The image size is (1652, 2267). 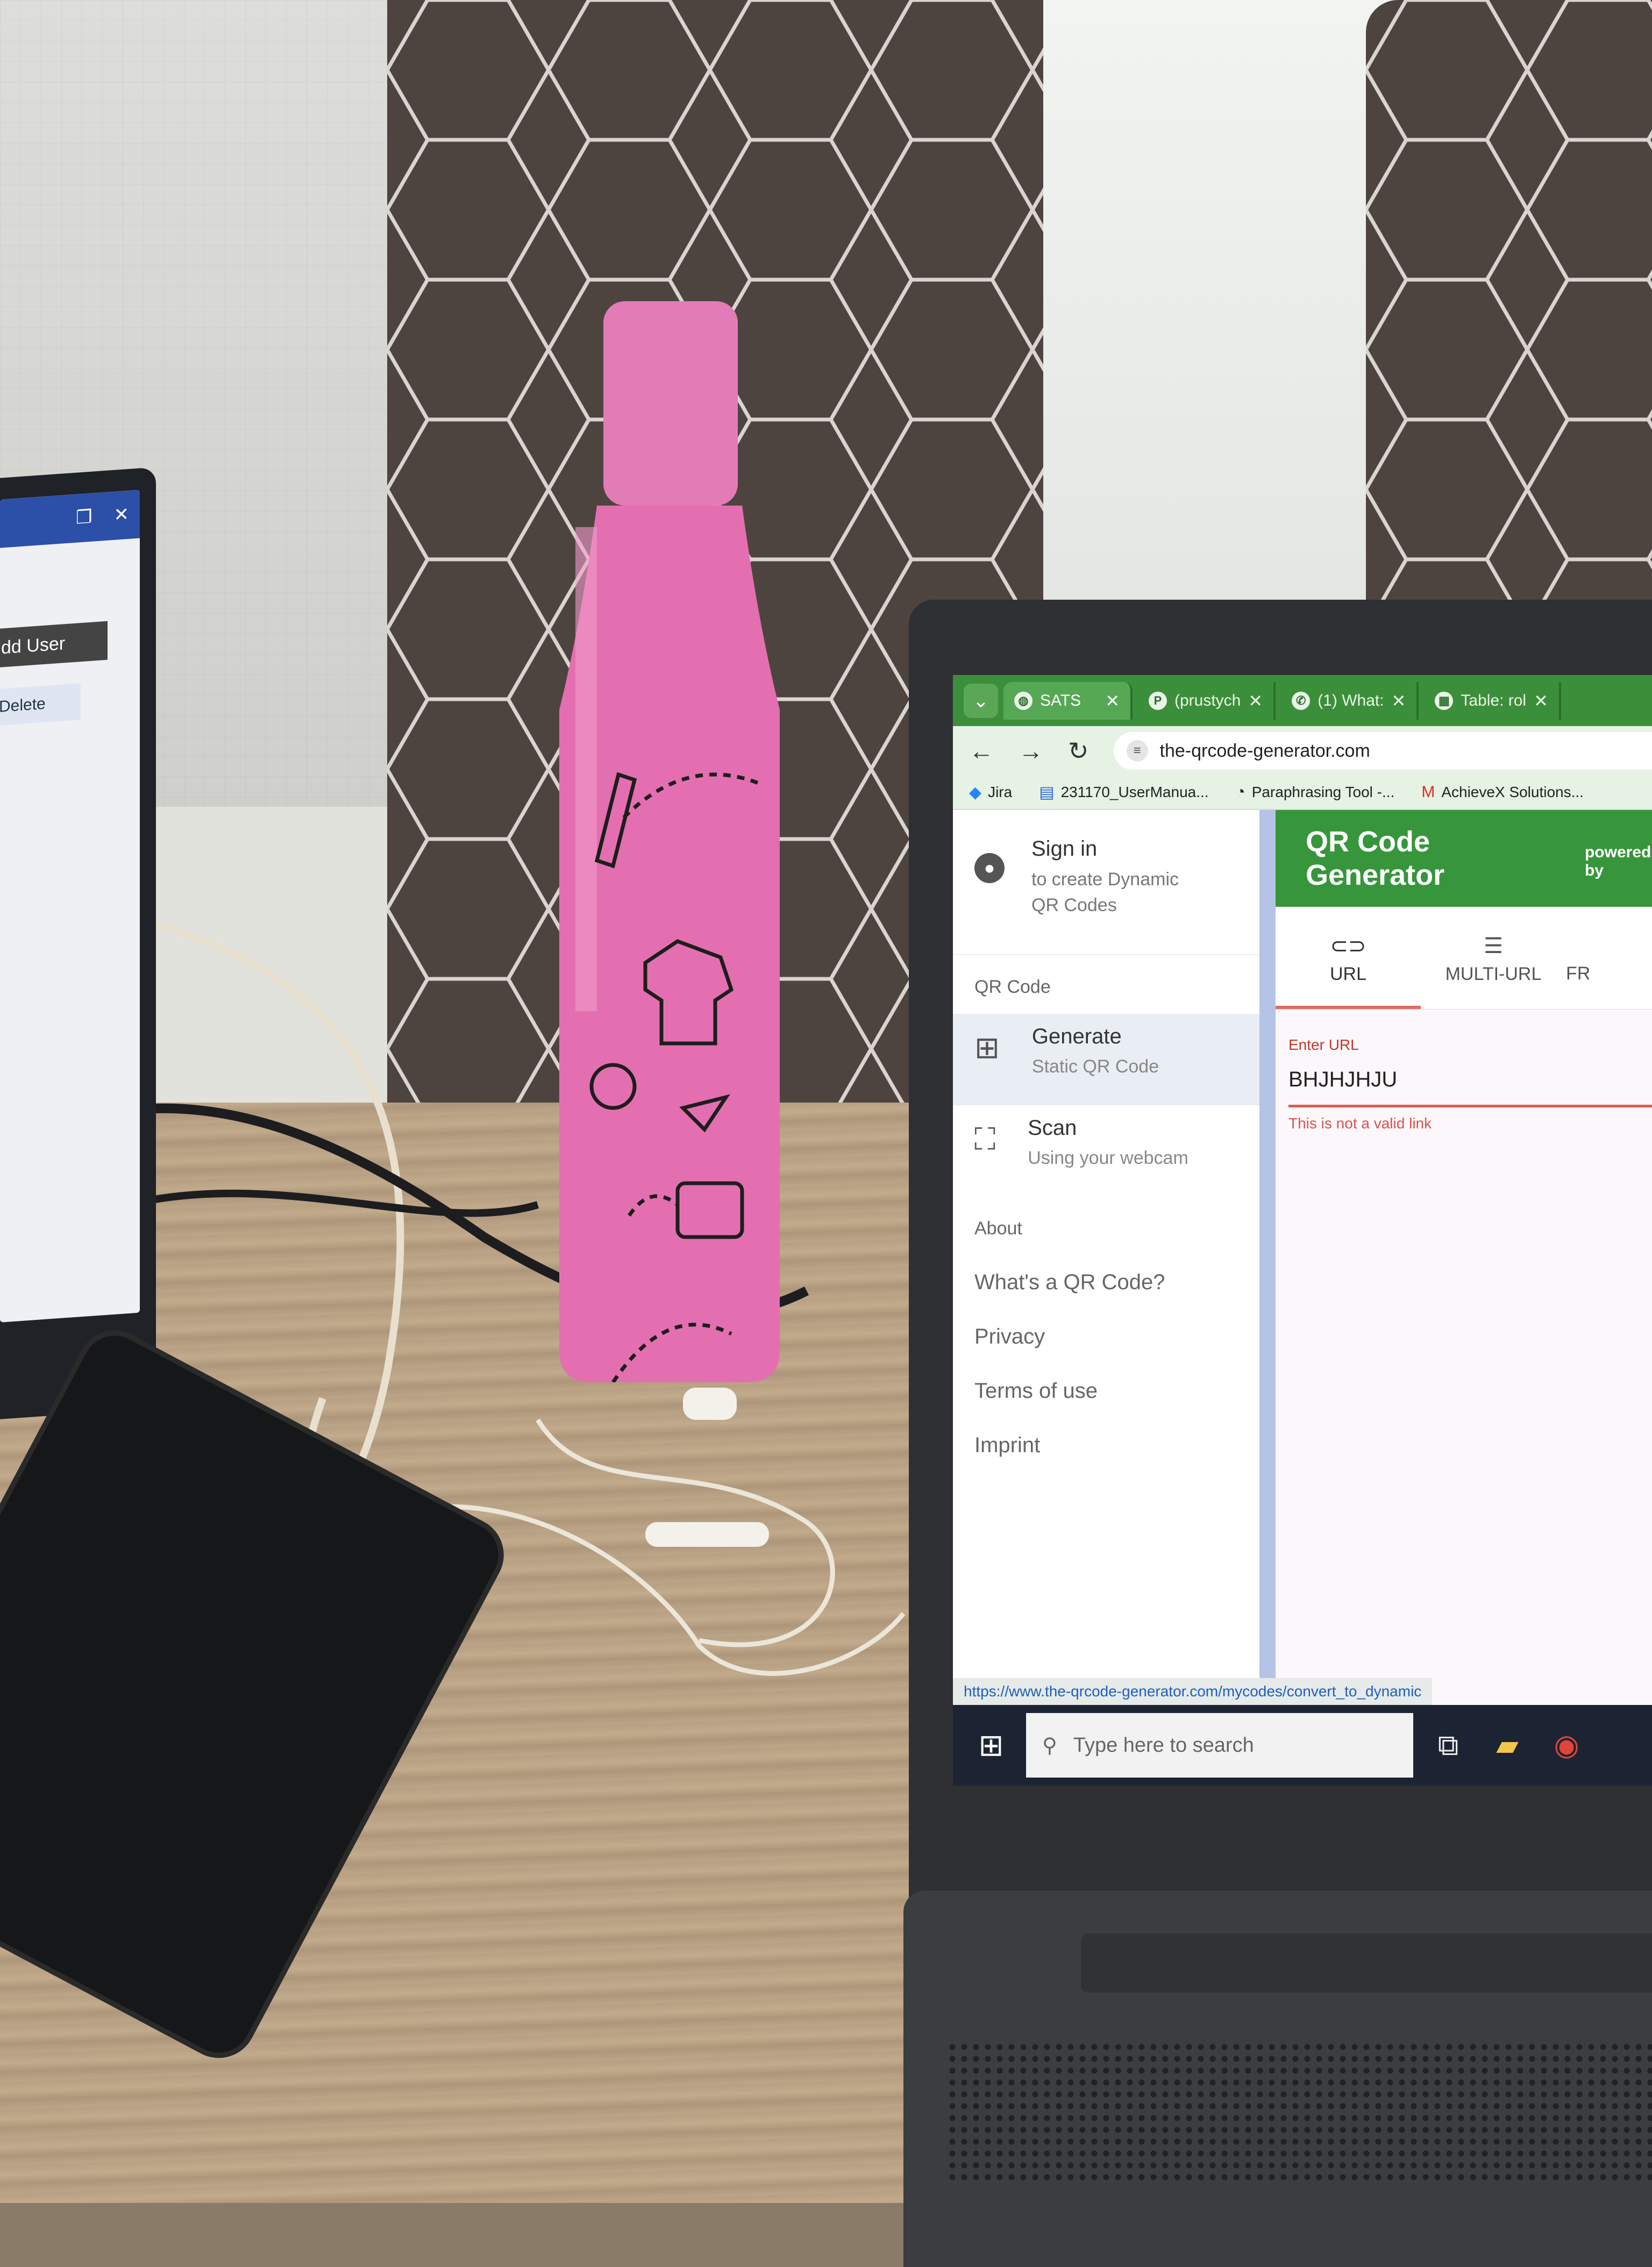 I want to click on delete-button: Delete, so click(x=40, y=704).